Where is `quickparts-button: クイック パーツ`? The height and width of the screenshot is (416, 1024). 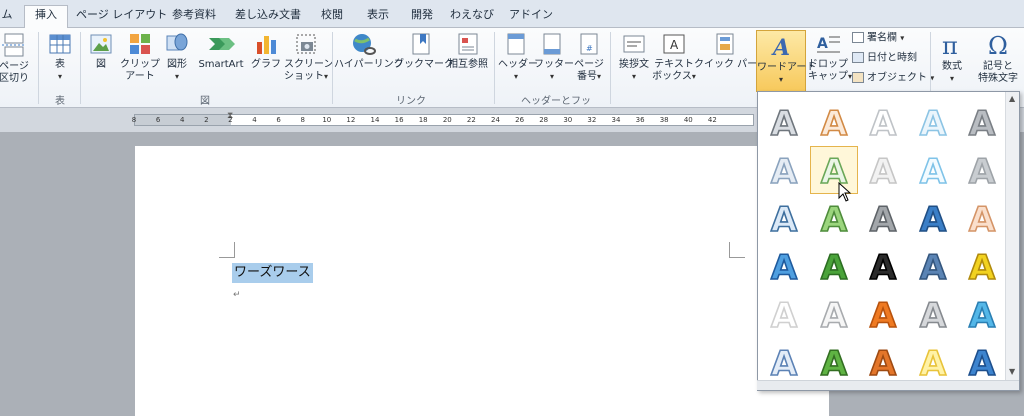
quickparts-button: クイック パーツ is located at coordinates (730, 51).